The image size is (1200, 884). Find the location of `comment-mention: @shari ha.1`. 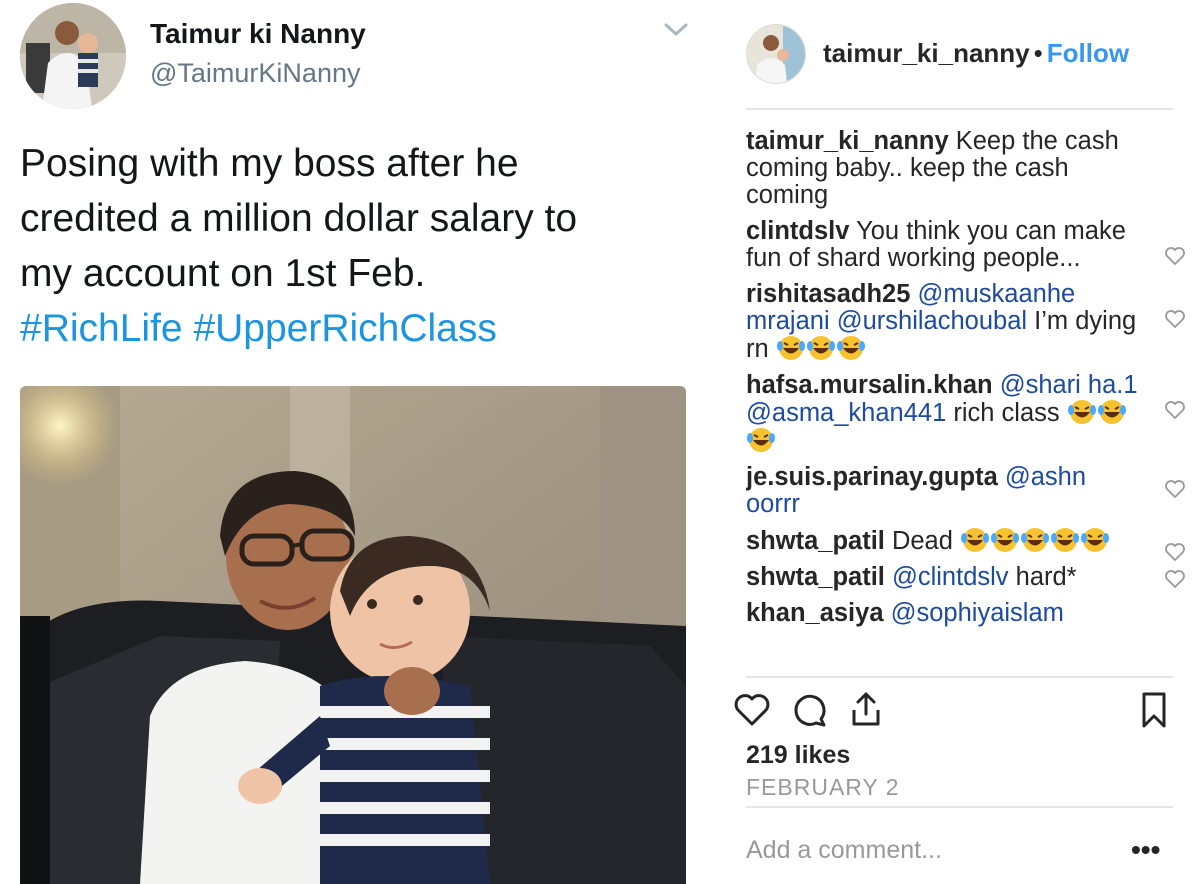

comment-mention: @shari ha.1 is located at coordinates (1069, 385).